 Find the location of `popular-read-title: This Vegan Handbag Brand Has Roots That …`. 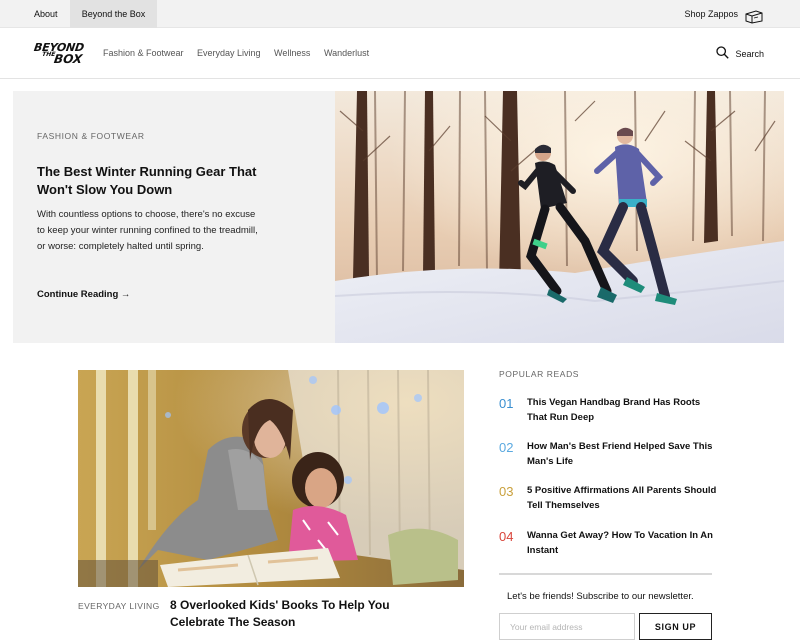

popular-read-title: This Vegan Handbag Brand Has Roots That … is located at coordinates (614, 410).